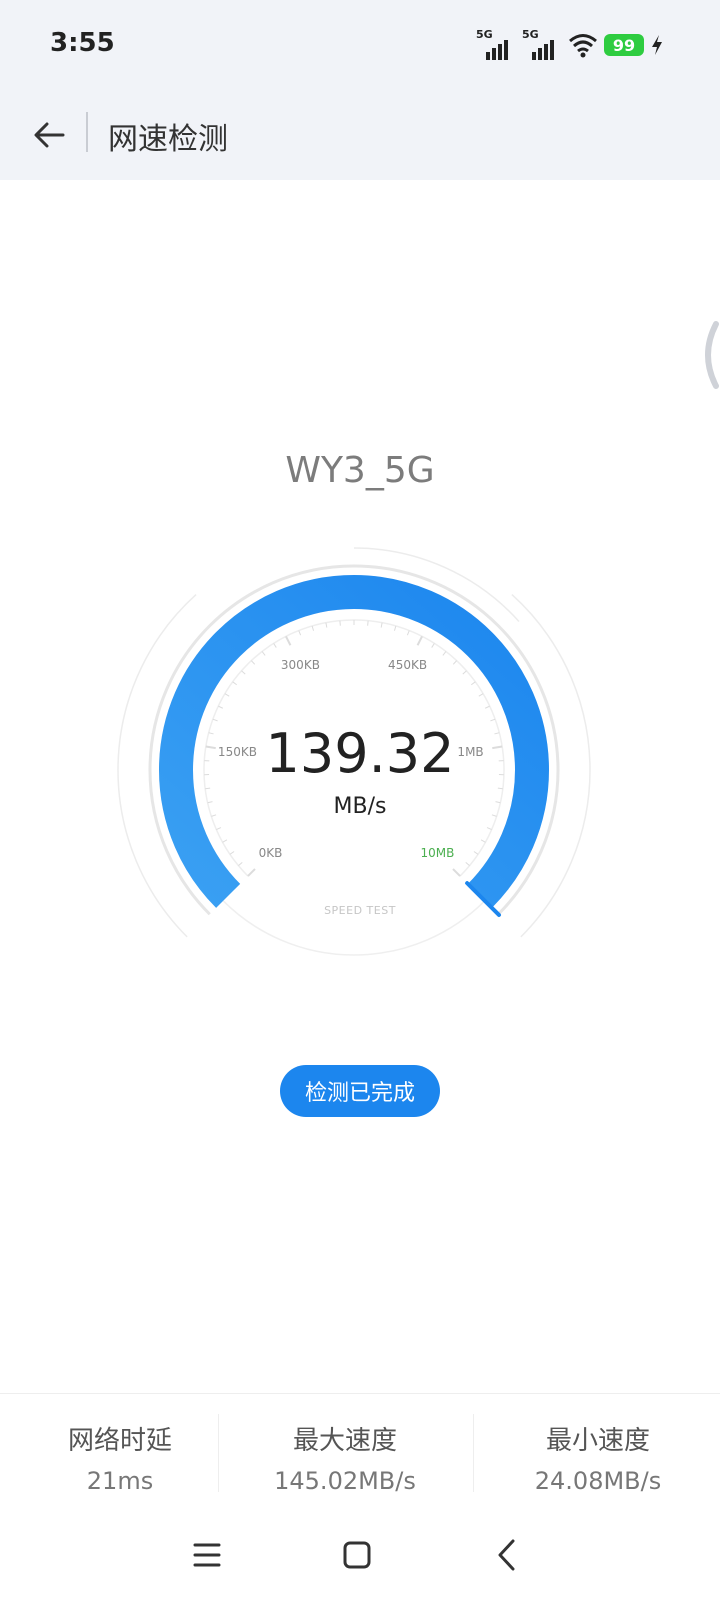 This screenshot has width=720, height=1600. What do you see at coordinates (345, 1481) in the screenshot?
I see `stat-value: 145.02MB/s` at bounding box center [345, 1481].